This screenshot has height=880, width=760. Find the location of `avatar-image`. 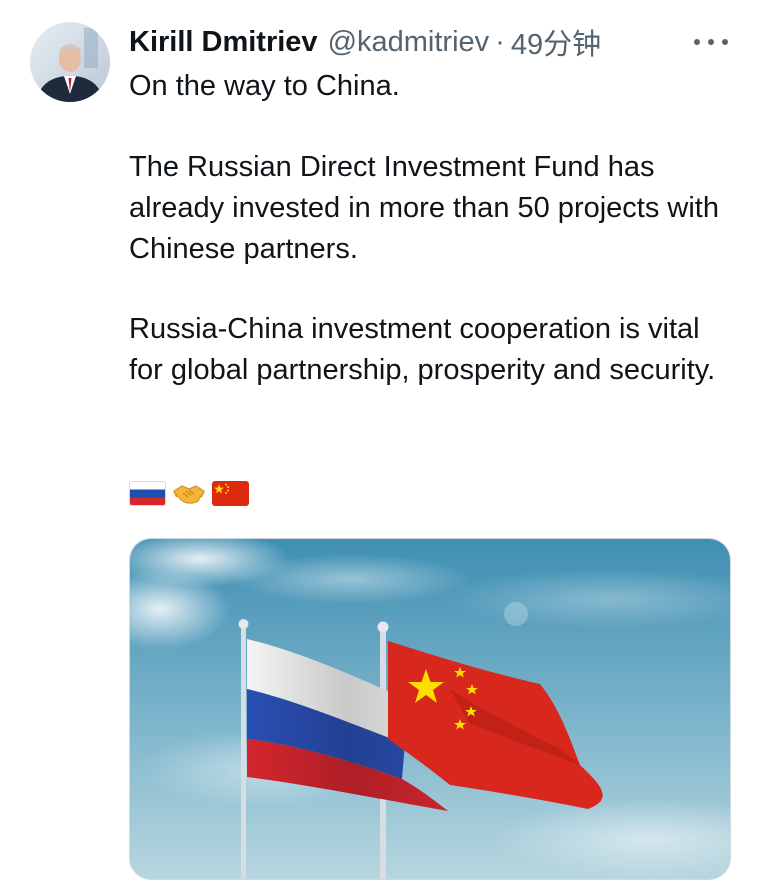

avatar-image is located at coordinates (70, 62).